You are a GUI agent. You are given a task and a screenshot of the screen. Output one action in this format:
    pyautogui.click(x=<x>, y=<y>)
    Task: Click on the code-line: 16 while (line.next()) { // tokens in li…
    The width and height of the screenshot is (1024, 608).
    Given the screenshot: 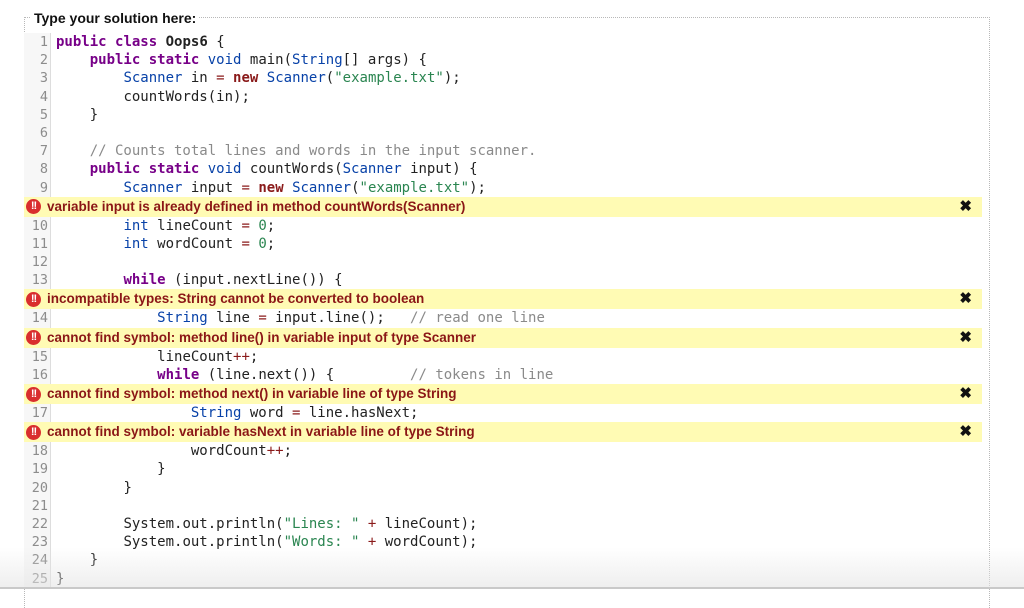 What is the action you would take?
    pyautogui.click(x=503, y=374)
    